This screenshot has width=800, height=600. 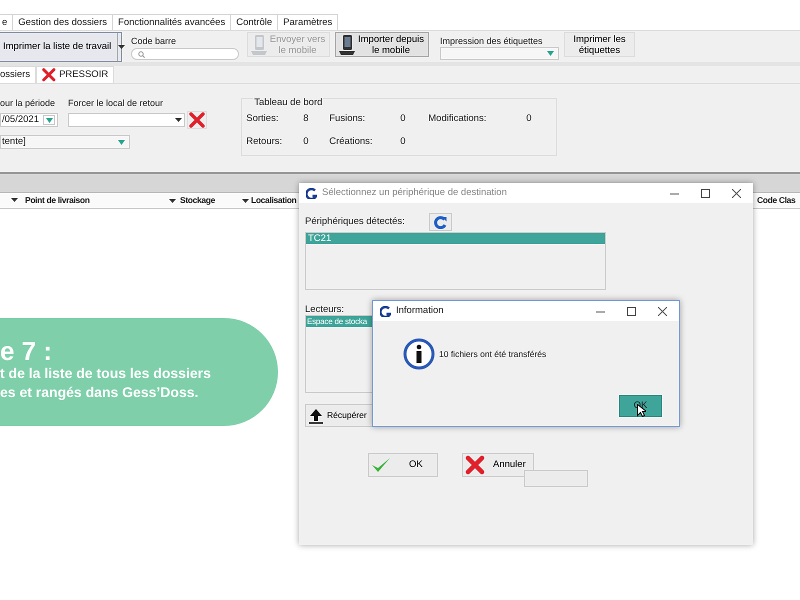 What do you see at coordinates (338, 415) in the screenshot?
I see `retrieve-button: Récupérer` at bounding box center [338, 415].